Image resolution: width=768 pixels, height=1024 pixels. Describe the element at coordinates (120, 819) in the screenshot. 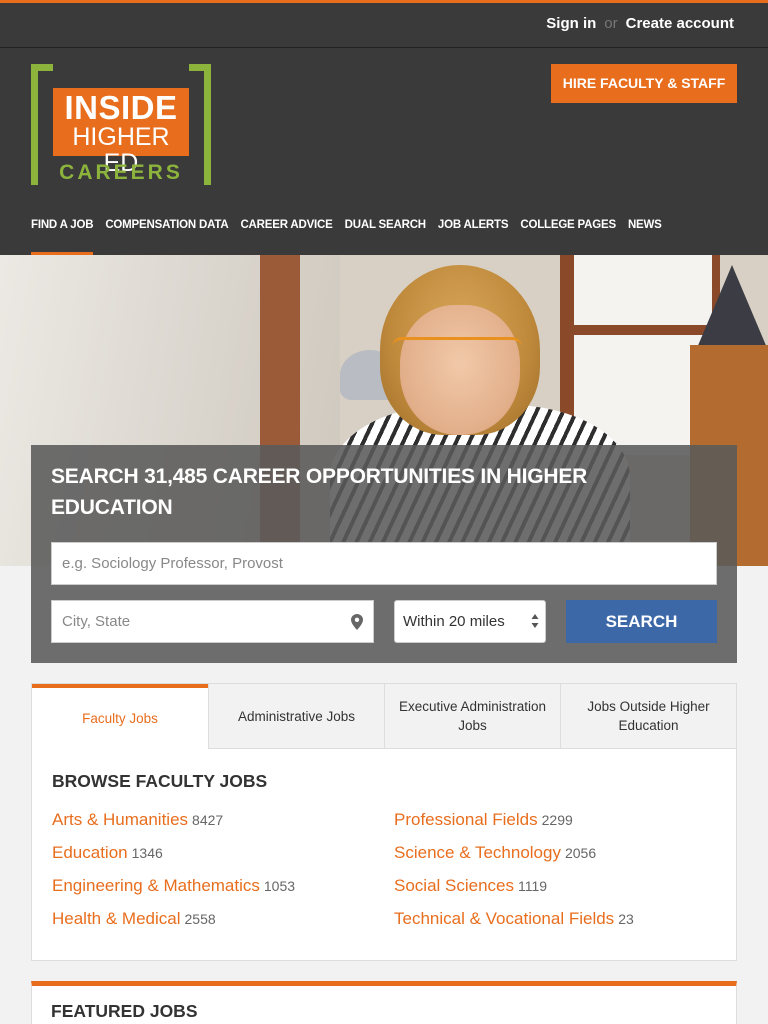

I see `category-link: Arts & Humanities` at that location.